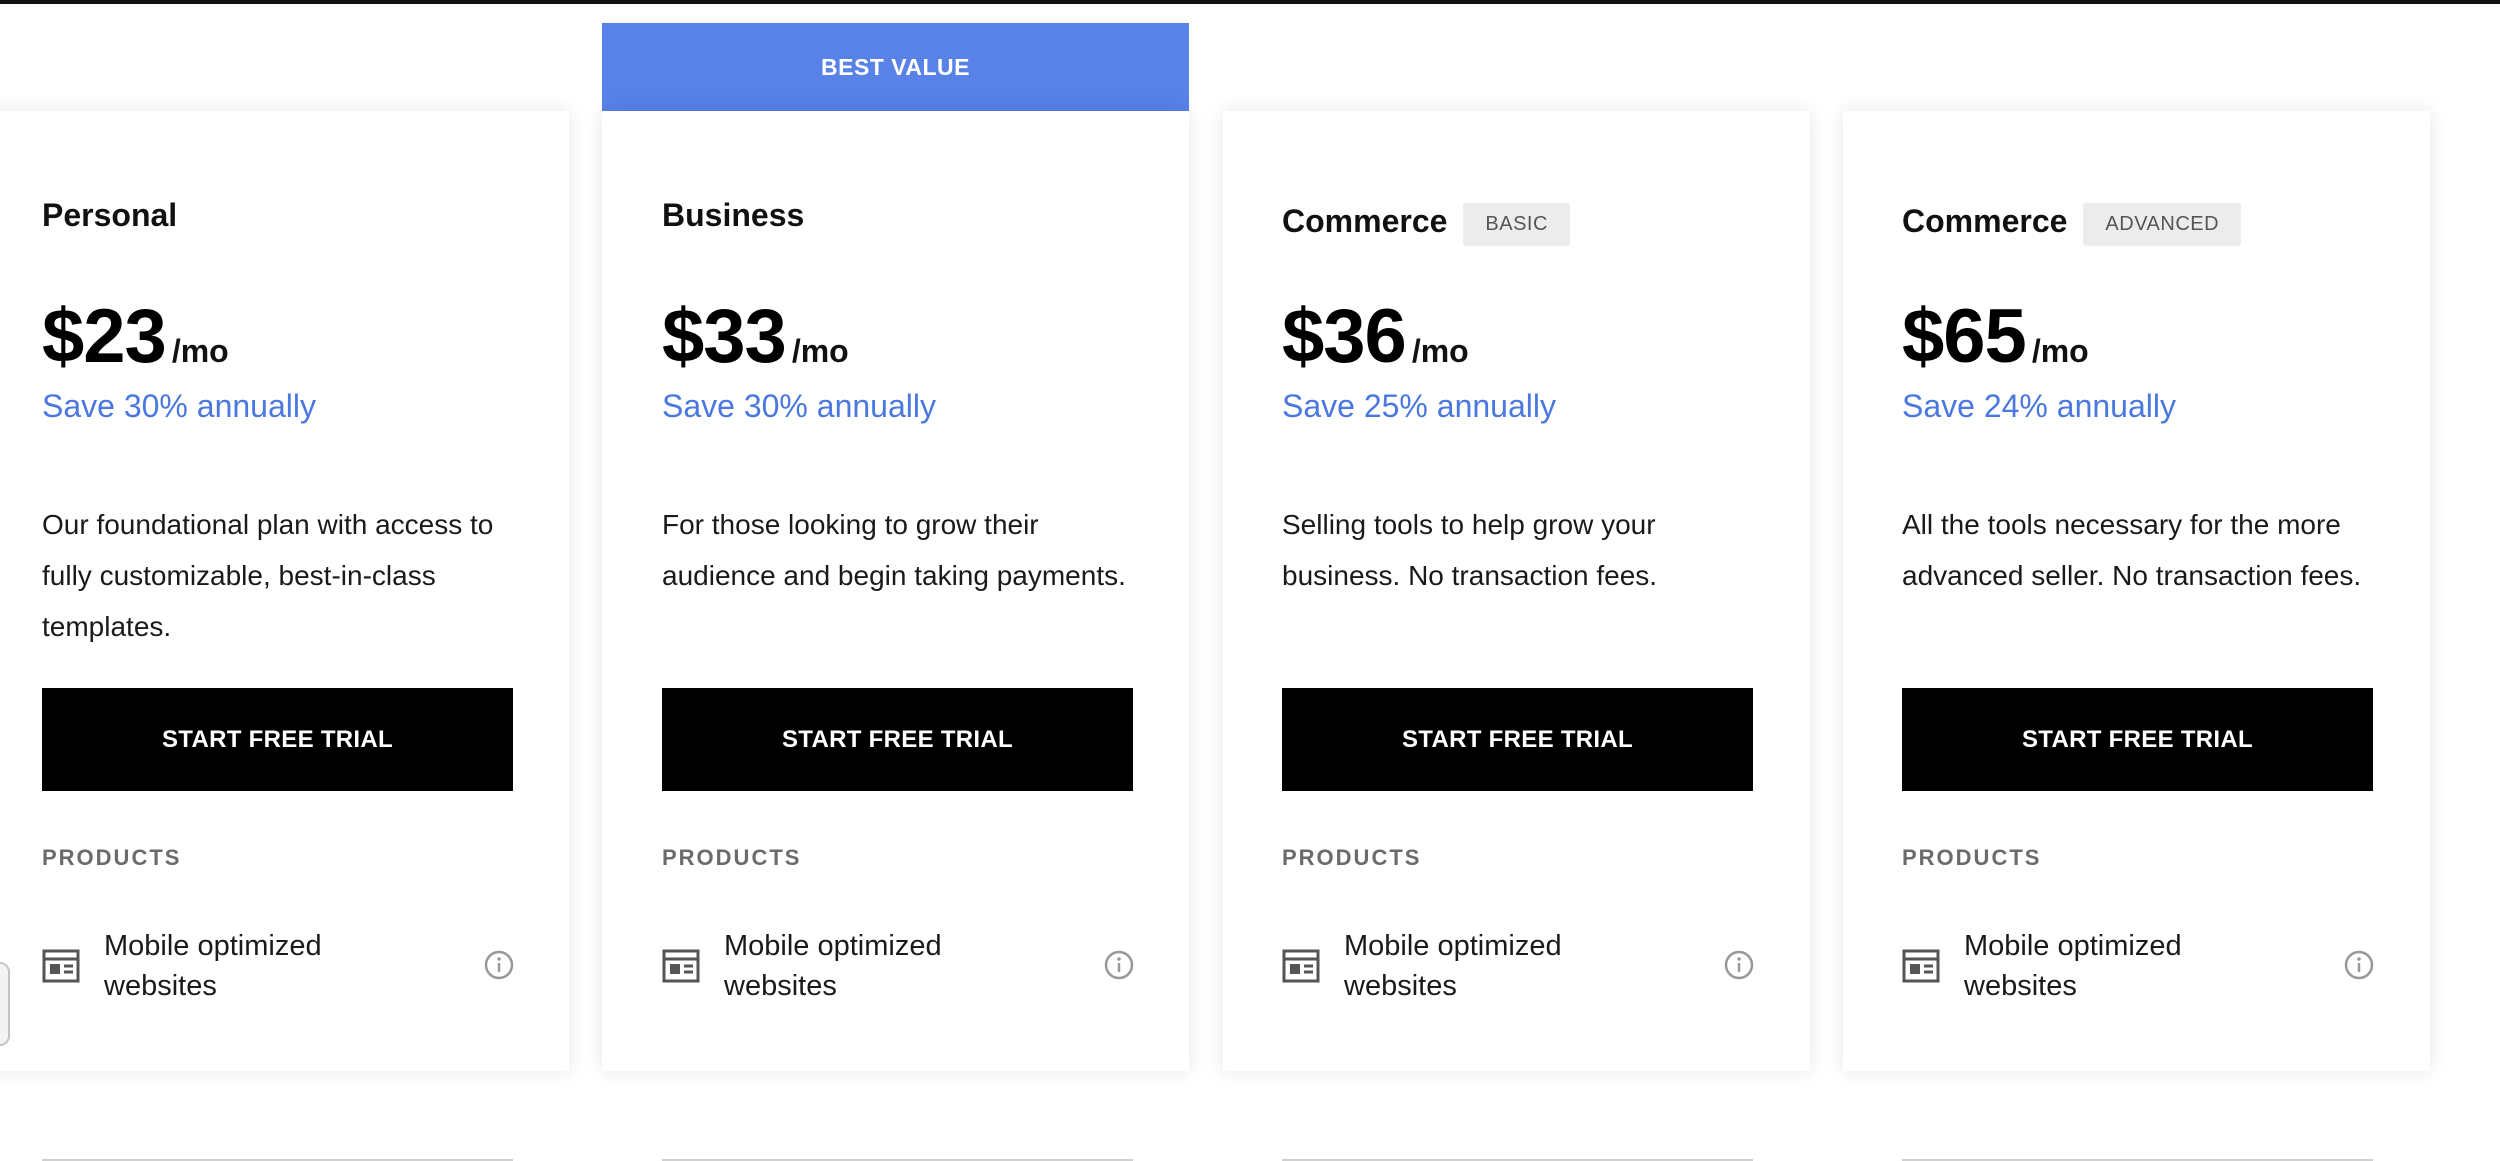 This screenshot has width=2500, height=1161. What do you see at coordinates (1516, 224) in the screenshot?
I see `tier-badge: BASIC` at bounding box center [1516, 224].